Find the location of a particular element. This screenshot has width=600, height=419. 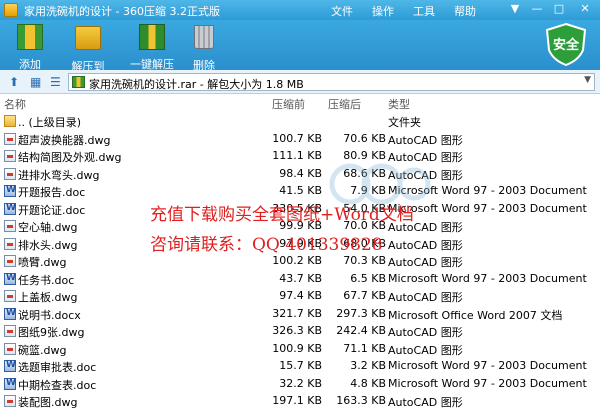

file-row: 图纸9张.dwg 326.3 KB 242.4 KB AutoCAD 图形 is located at coordinates (300, 331).